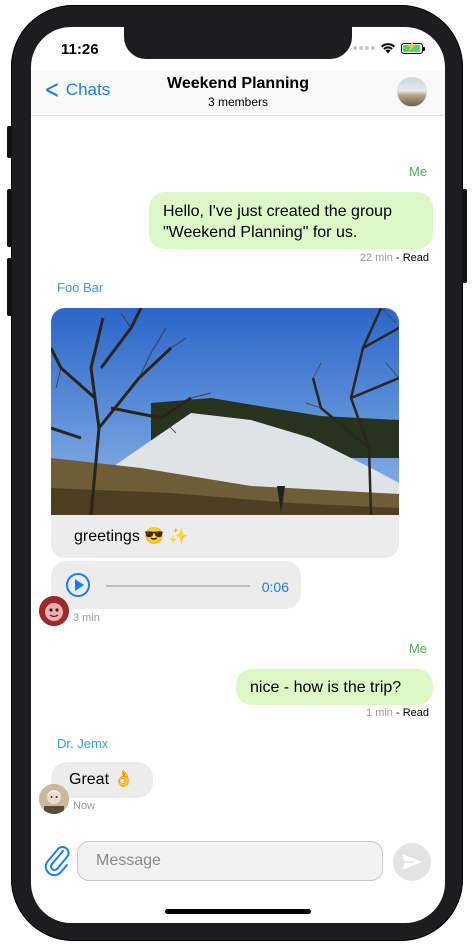 Image resolution: width=475 pixels, height=946 pixels. I want to click on audio-duration: 0:06, so click(275, 587).